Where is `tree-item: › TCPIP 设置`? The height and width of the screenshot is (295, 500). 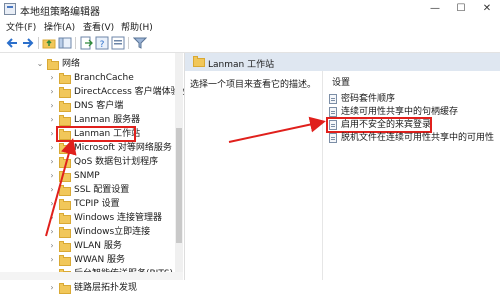
tree-item: › TCPIP 设置 is located at coordinates (87, 204).